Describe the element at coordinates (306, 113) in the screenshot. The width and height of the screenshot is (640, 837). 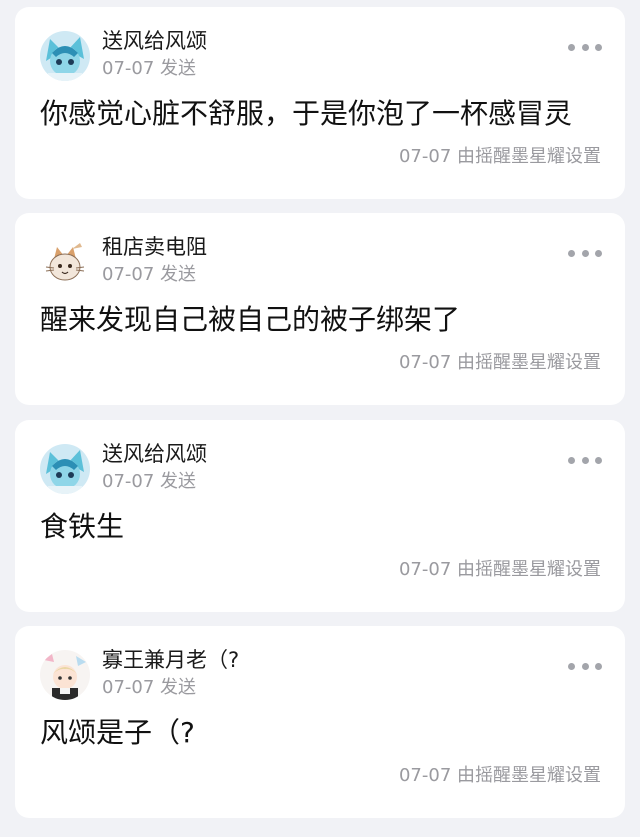
I see `post-content: 你感觉心脏不舒服，于是你泡了一杯感冒灵` at that location.